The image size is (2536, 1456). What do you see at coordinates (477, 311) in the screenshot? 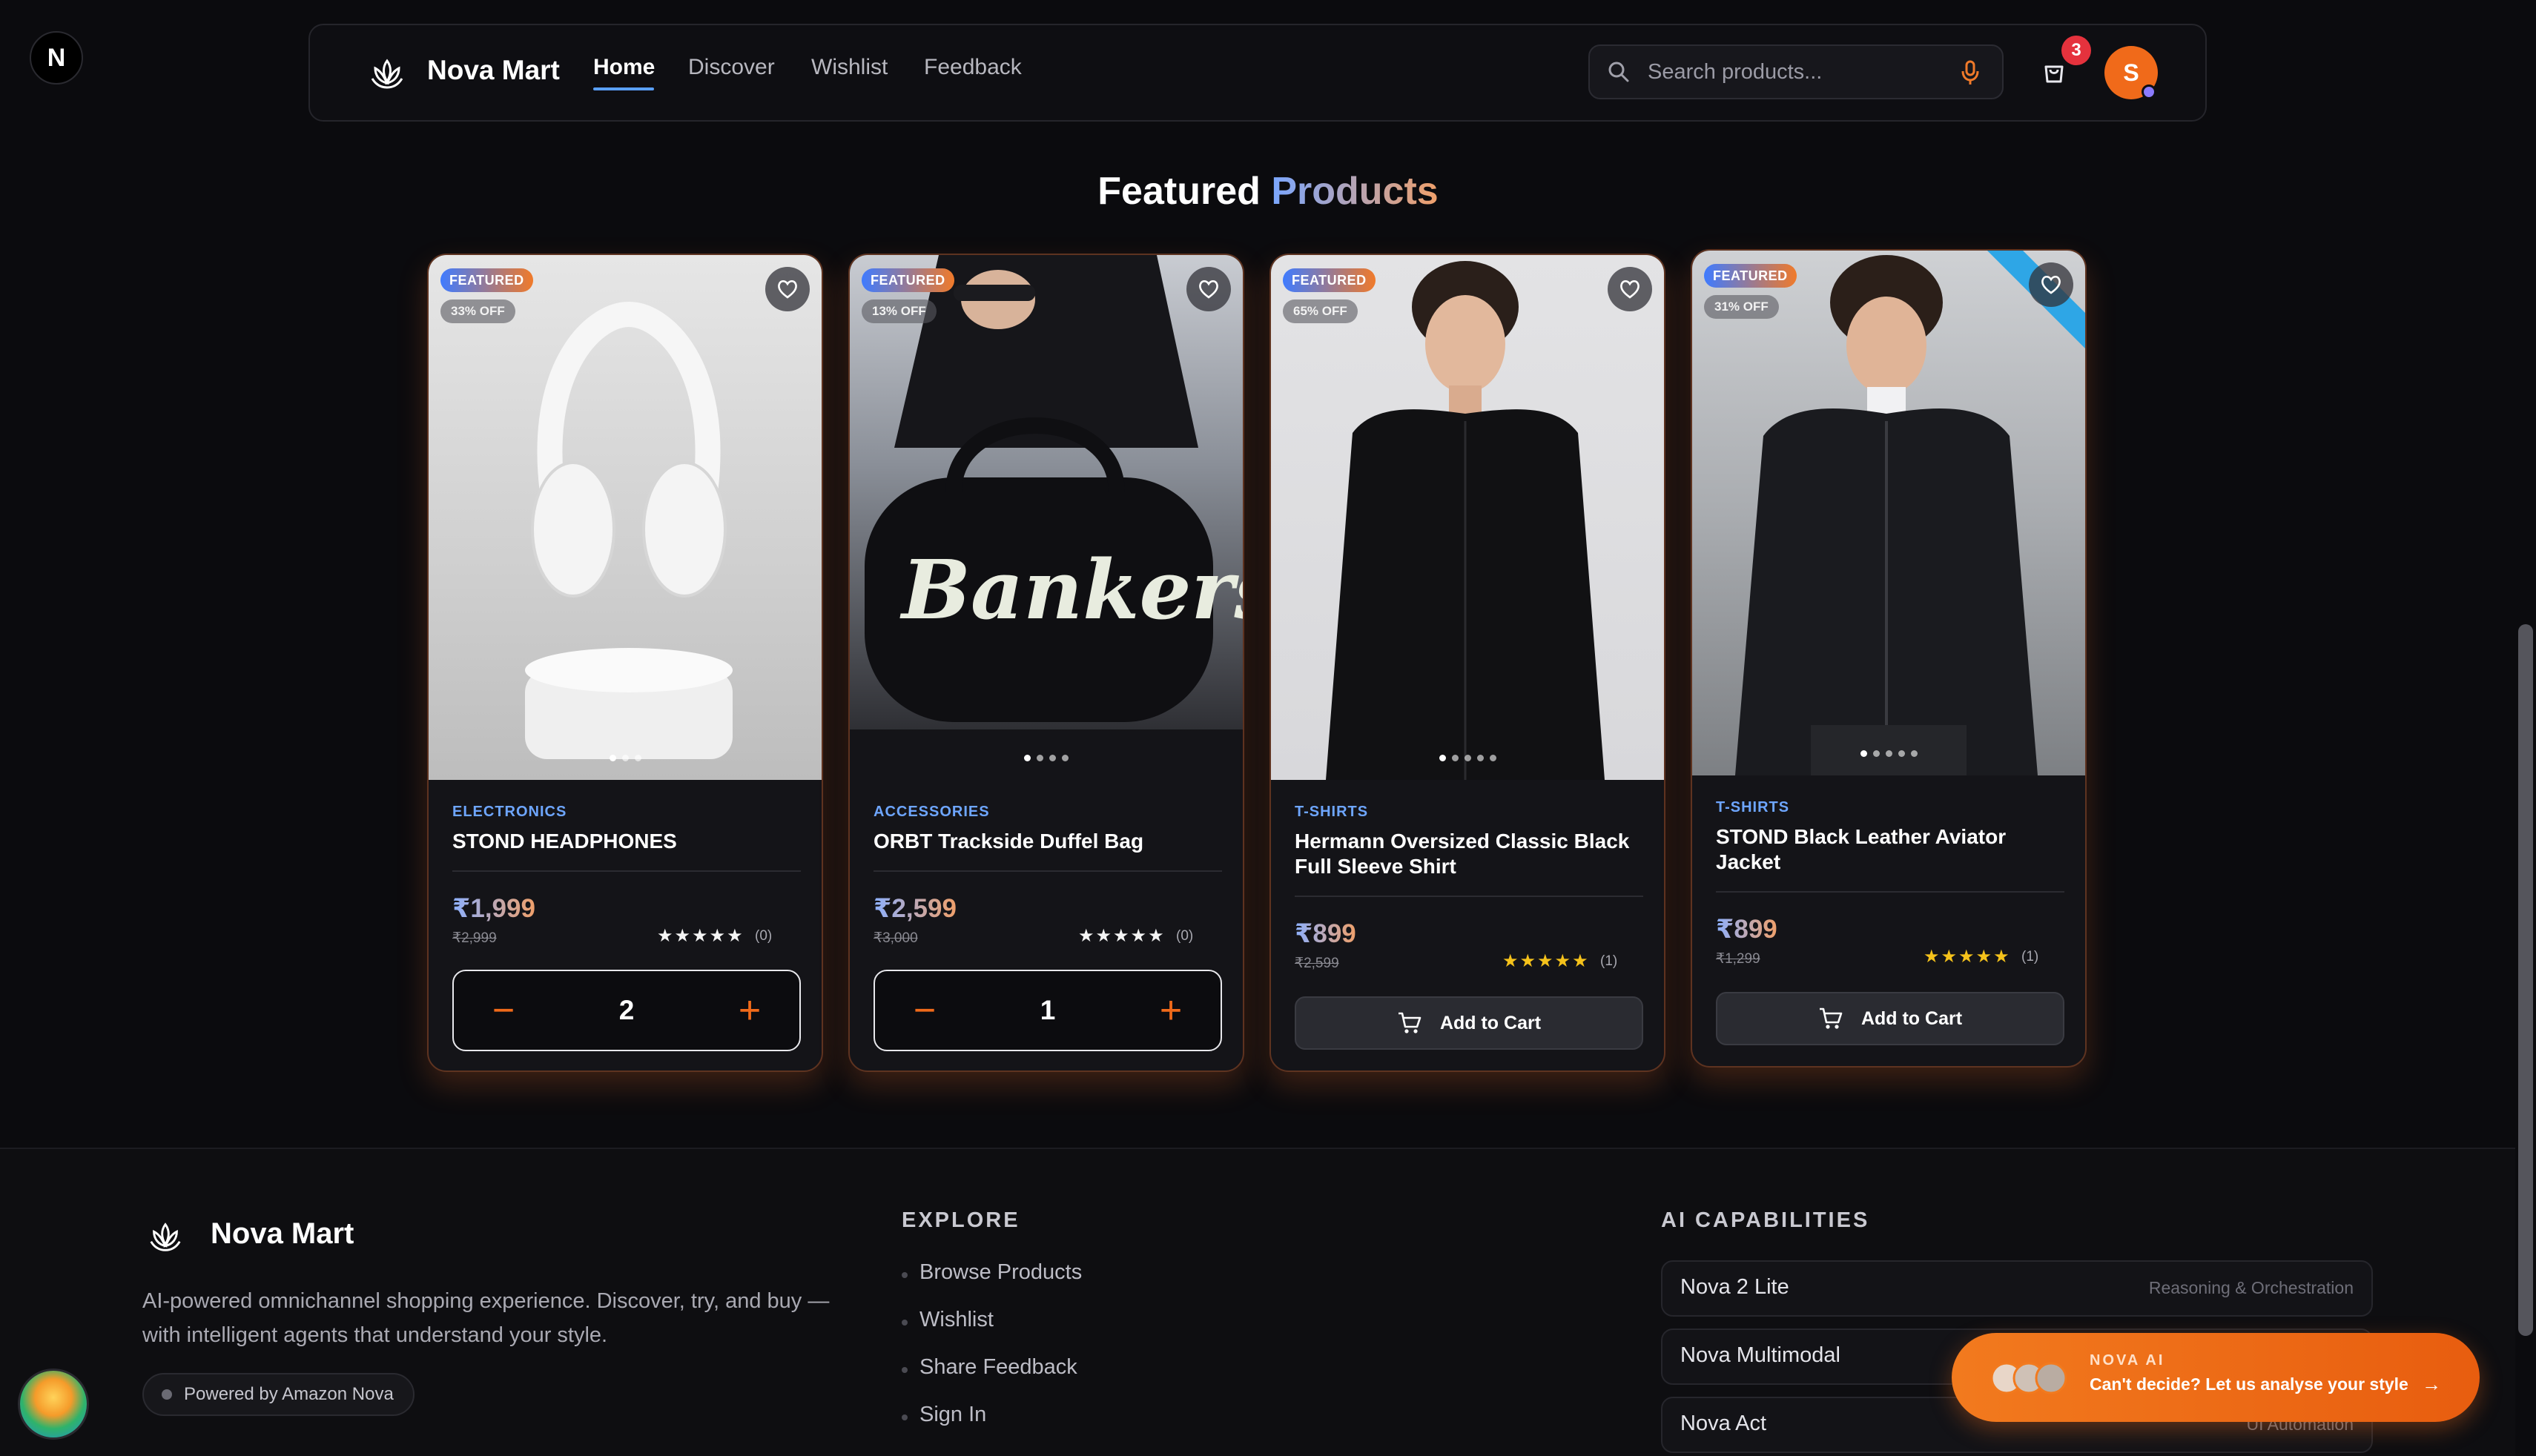
I see `discount-badge: 33% OFF` at bounding box center [477, 311].